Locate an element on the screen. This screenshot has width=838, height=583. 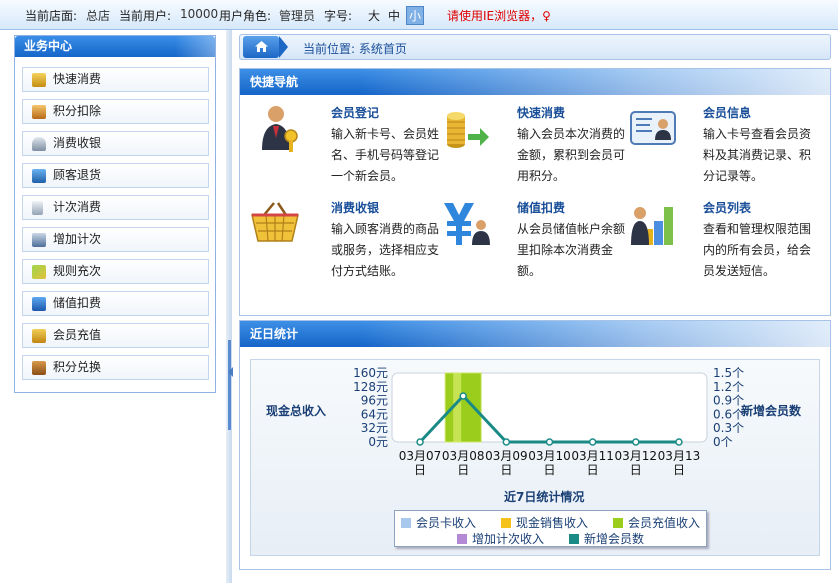
home-button is located at coordinates (265, 47).